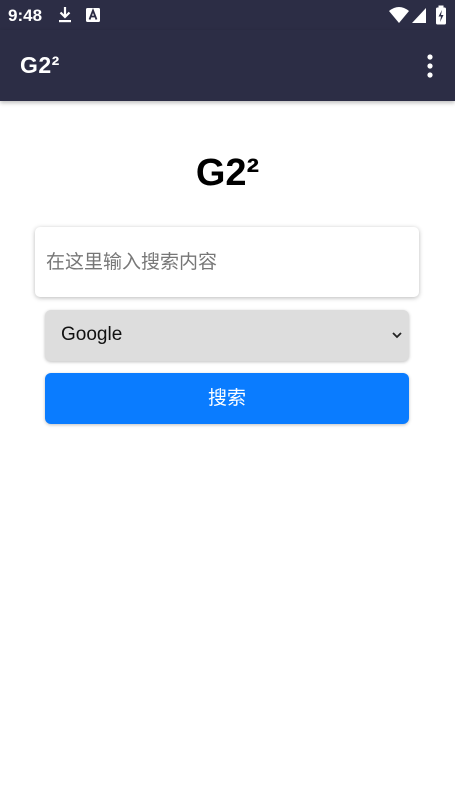 The height and width of the screenshot is (810, 455). Describe the element at coordinates (40, 65) in the screenshot. I see `app-title: G2²` at that location.